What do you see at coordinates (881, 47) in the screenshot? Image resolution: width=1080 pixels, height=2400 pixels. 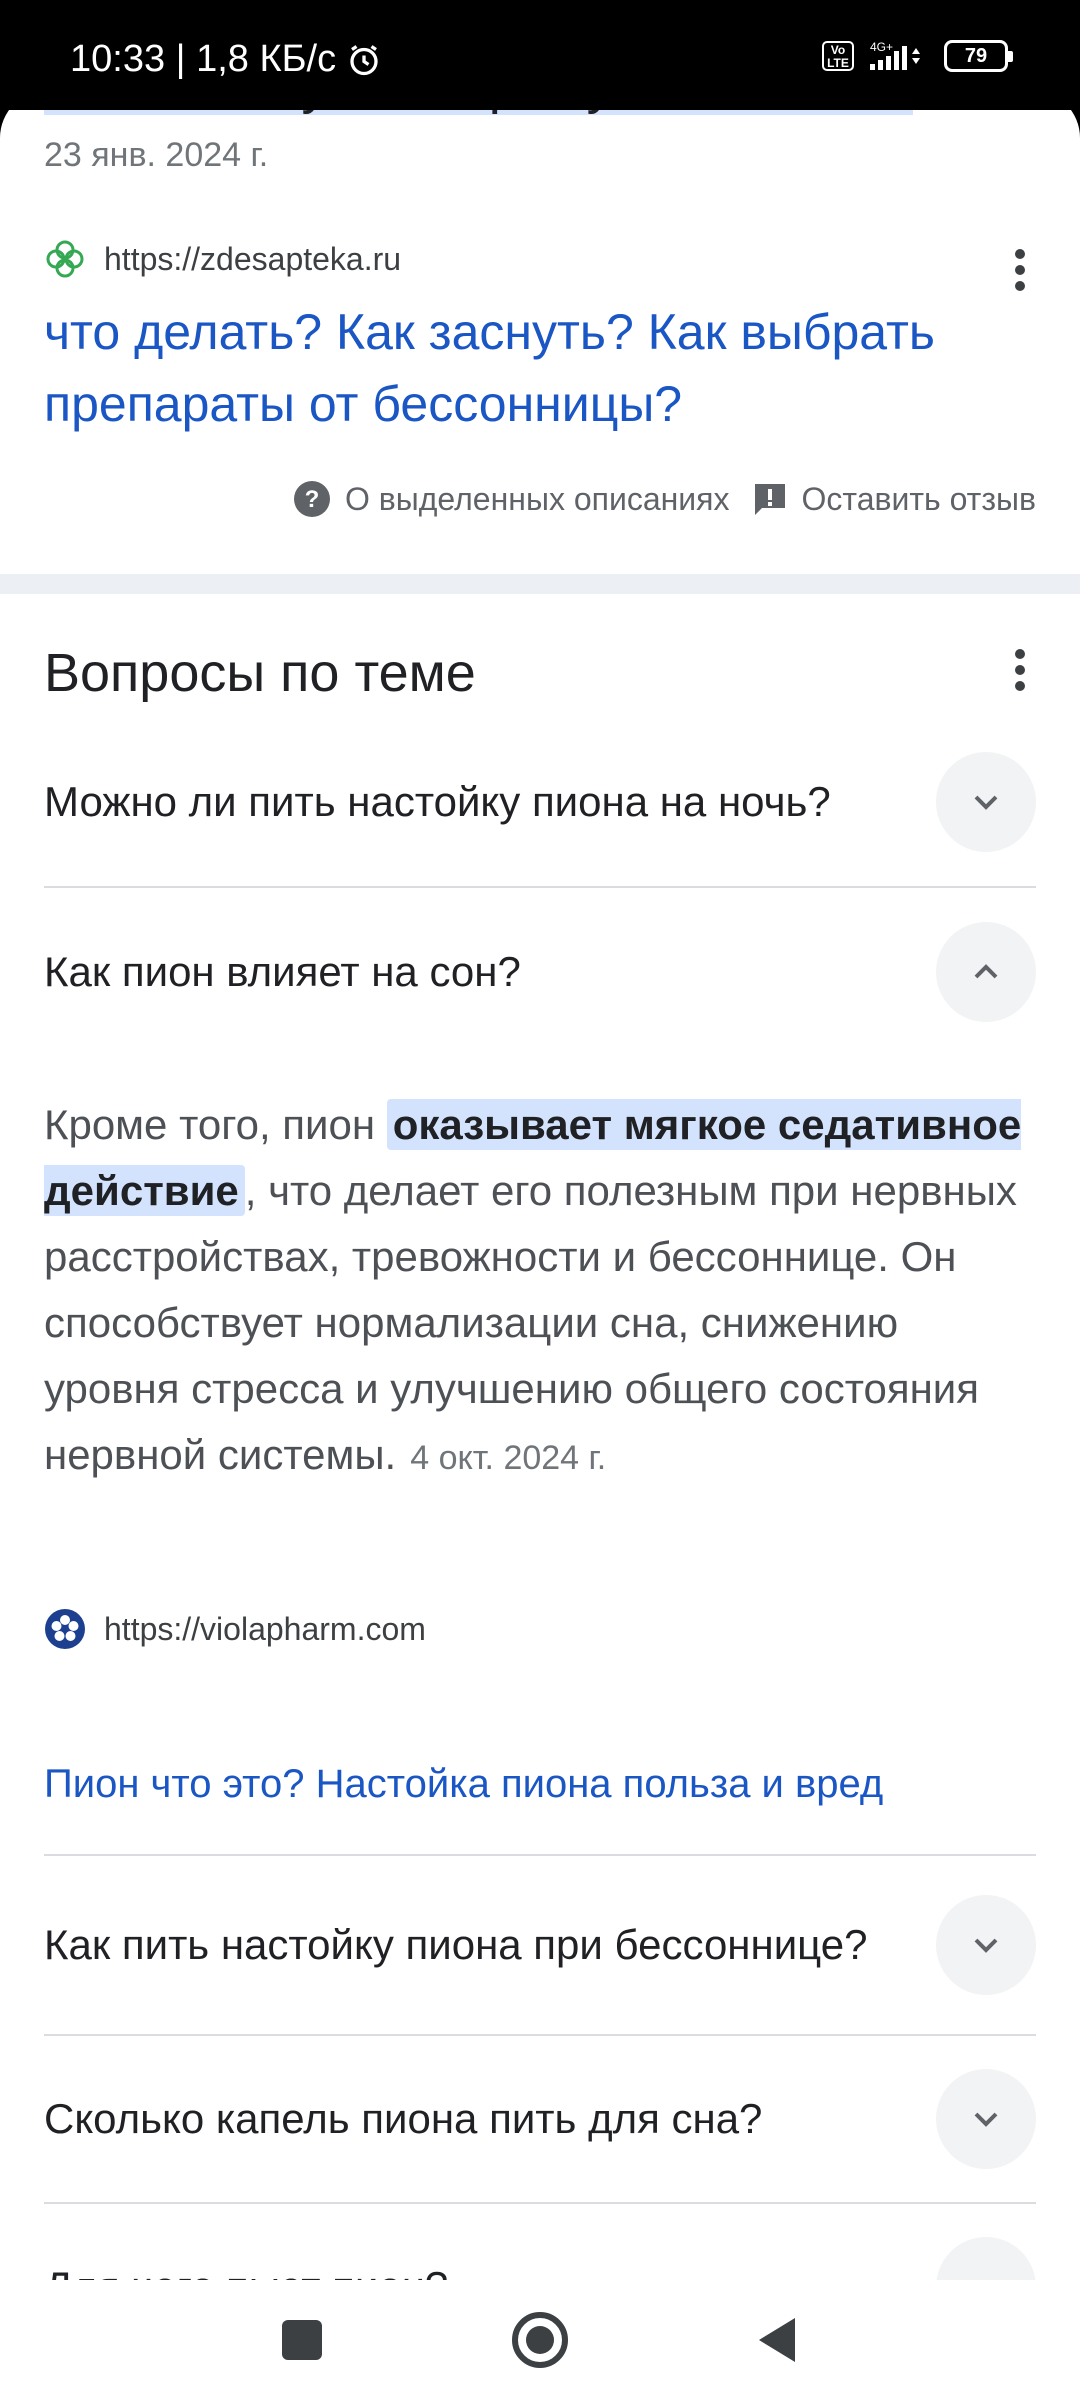 I see `network-type: 4G+` at bounding box center [881, 47].